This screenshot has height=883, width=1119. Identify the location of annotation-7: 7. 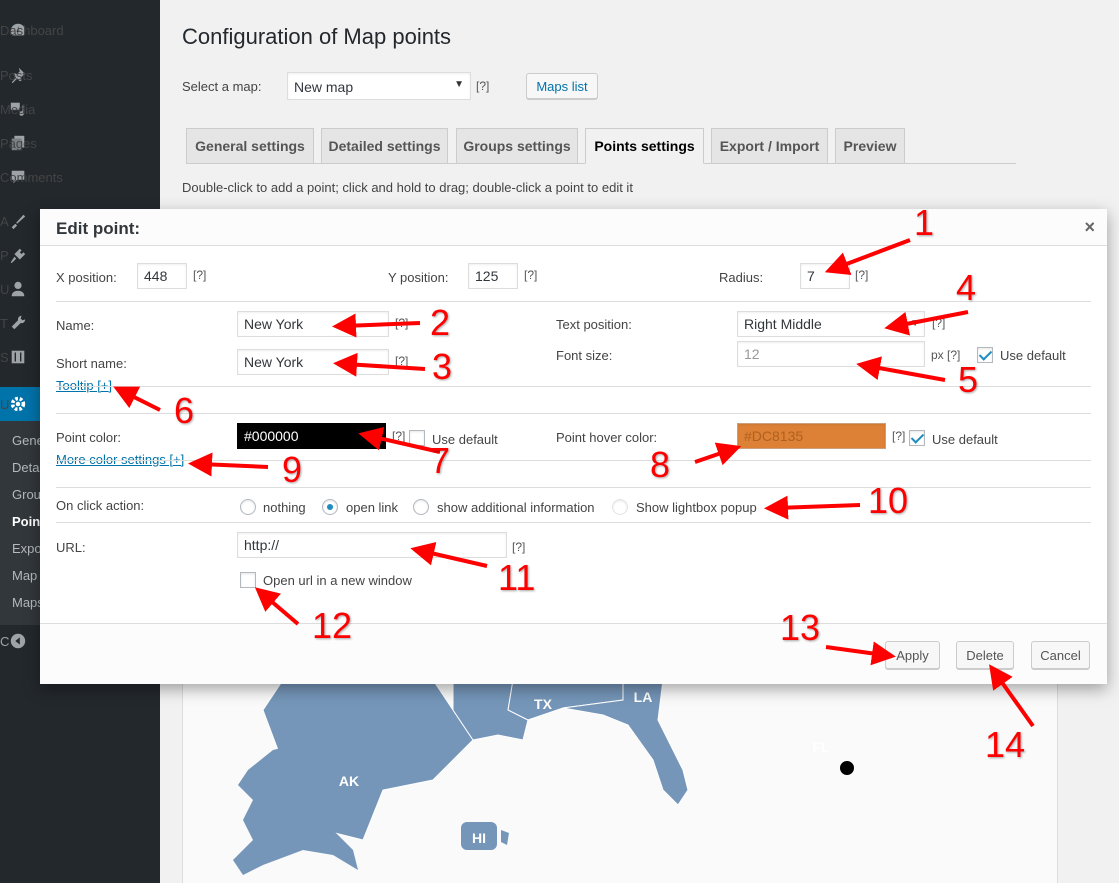
(440, 460).